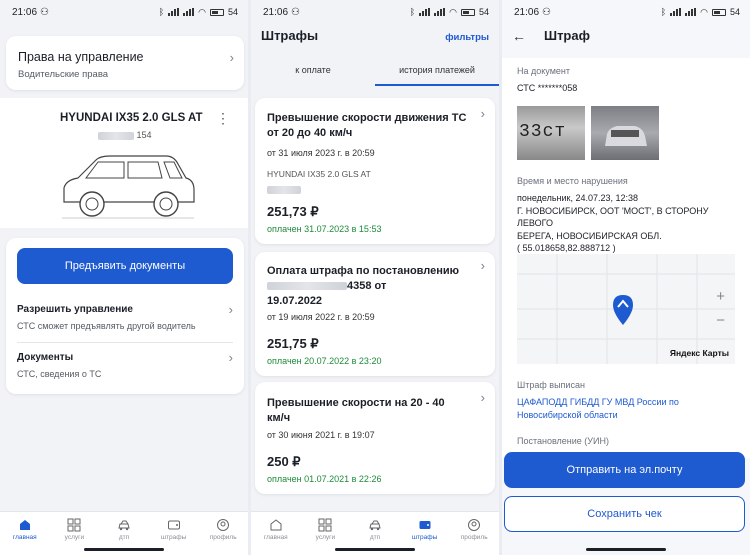 This screenshot has width=750, height=555. What do you see at coordinates (125, 266) in the screenshot?
I see `present-documents-button: Предъявить документы` at bounding box center [125, 266].